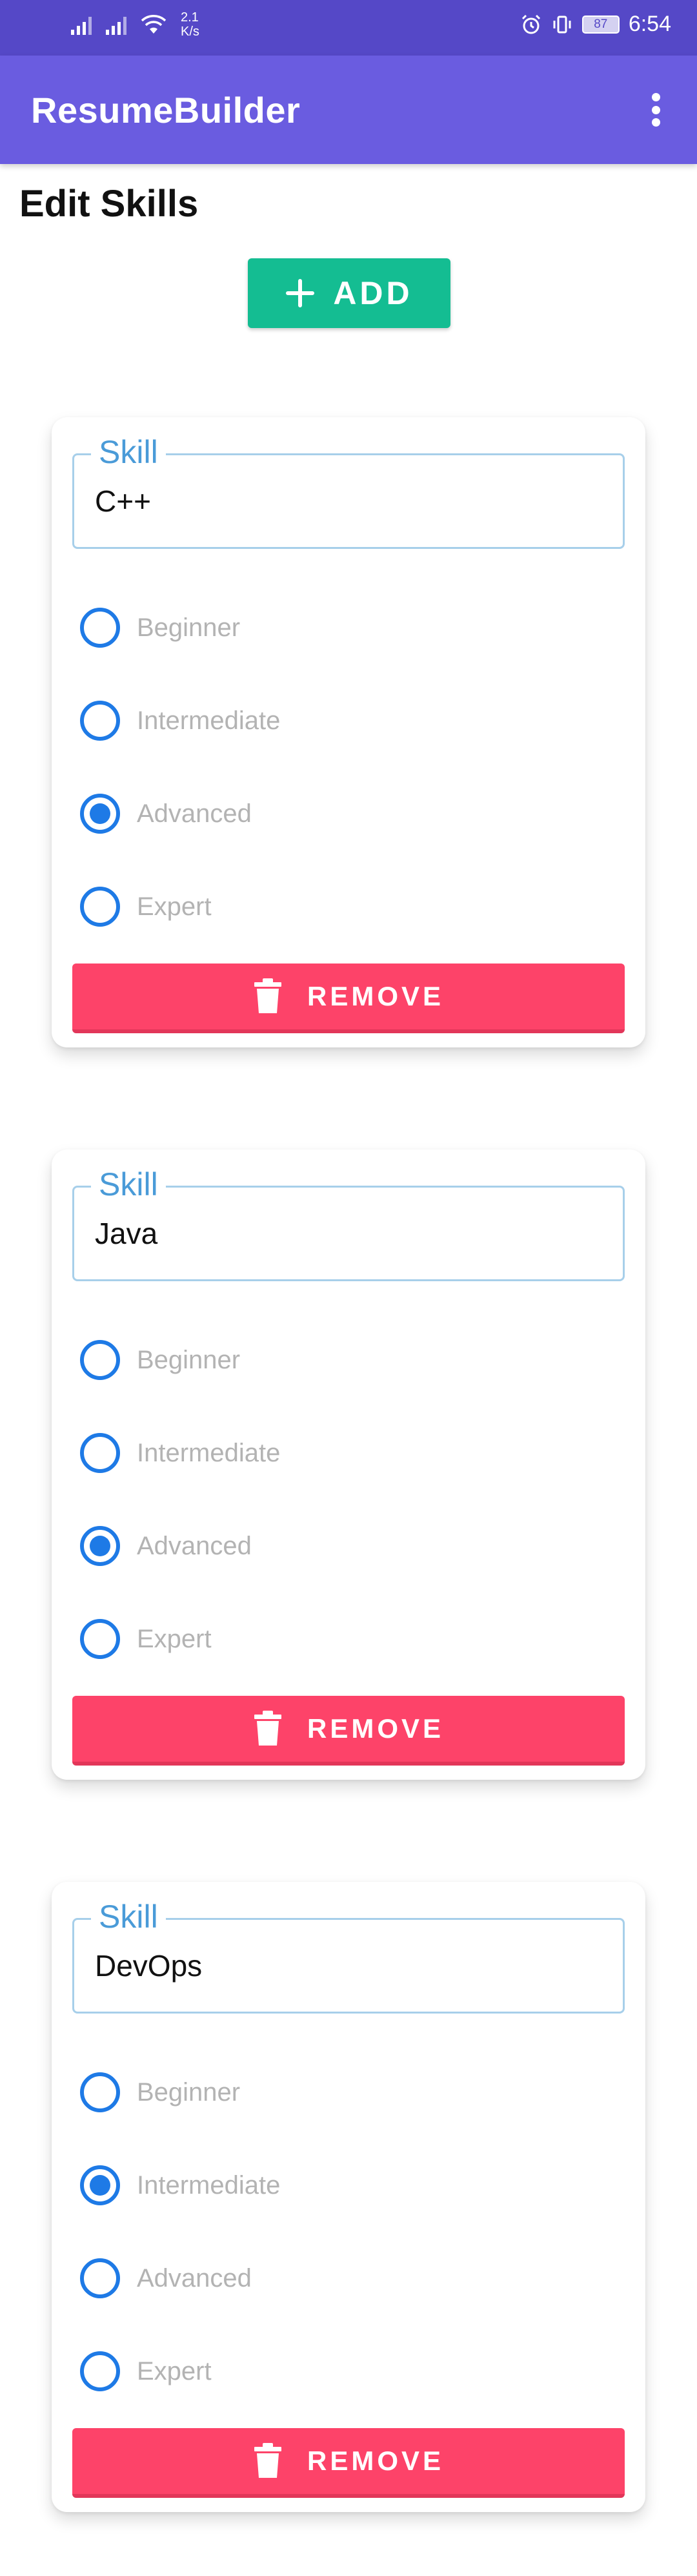  I want to click on status-bar: 2.1 K/s 87 6:54, so click(348, 28).